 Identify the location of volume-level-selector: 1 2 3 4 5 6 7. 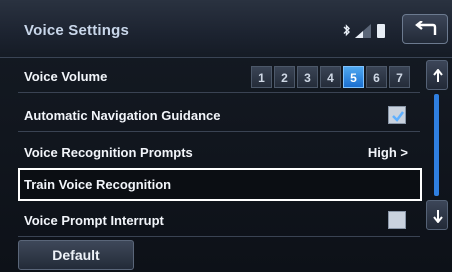
(330, 77).